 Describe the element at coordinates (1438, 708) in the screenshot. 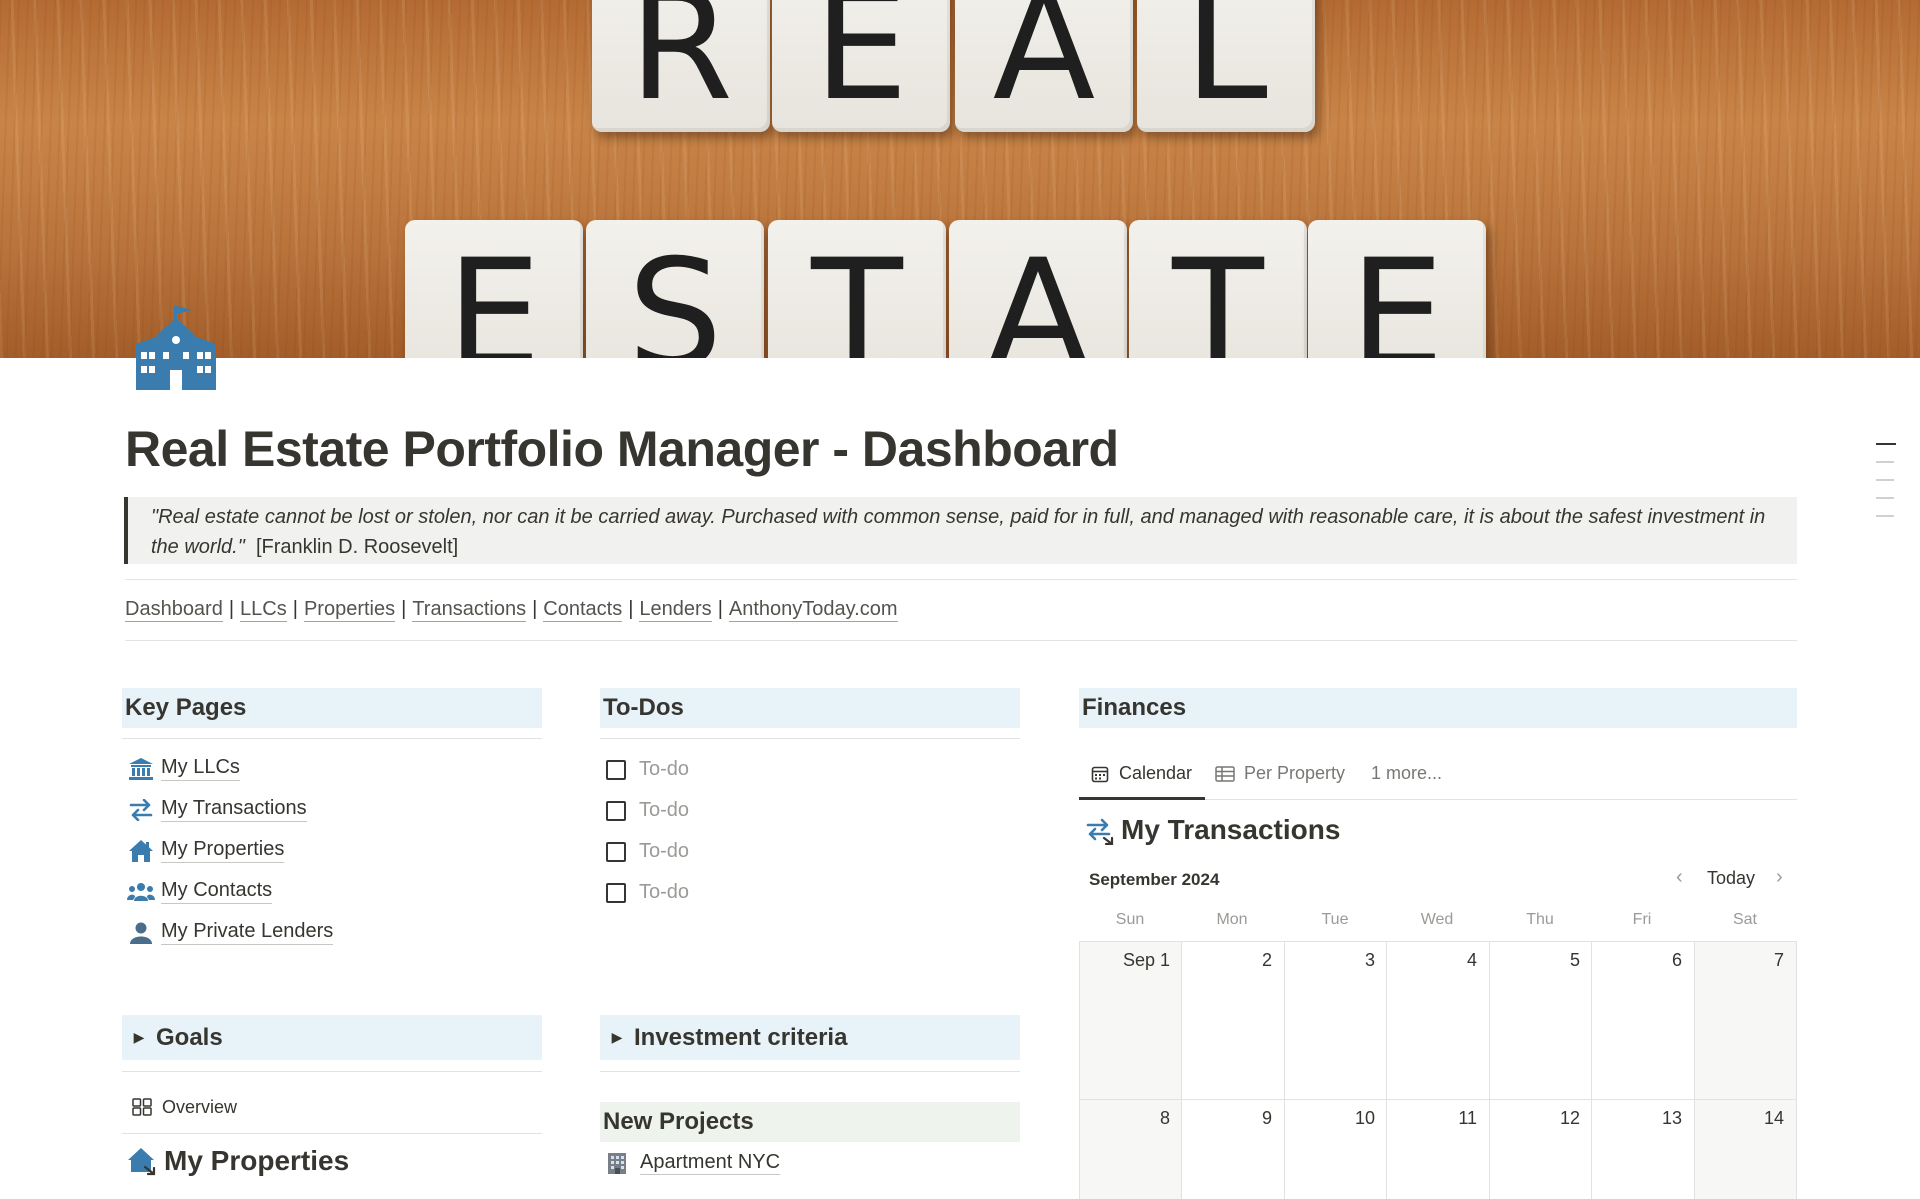

I see `finances-heading: Finances` at that location.